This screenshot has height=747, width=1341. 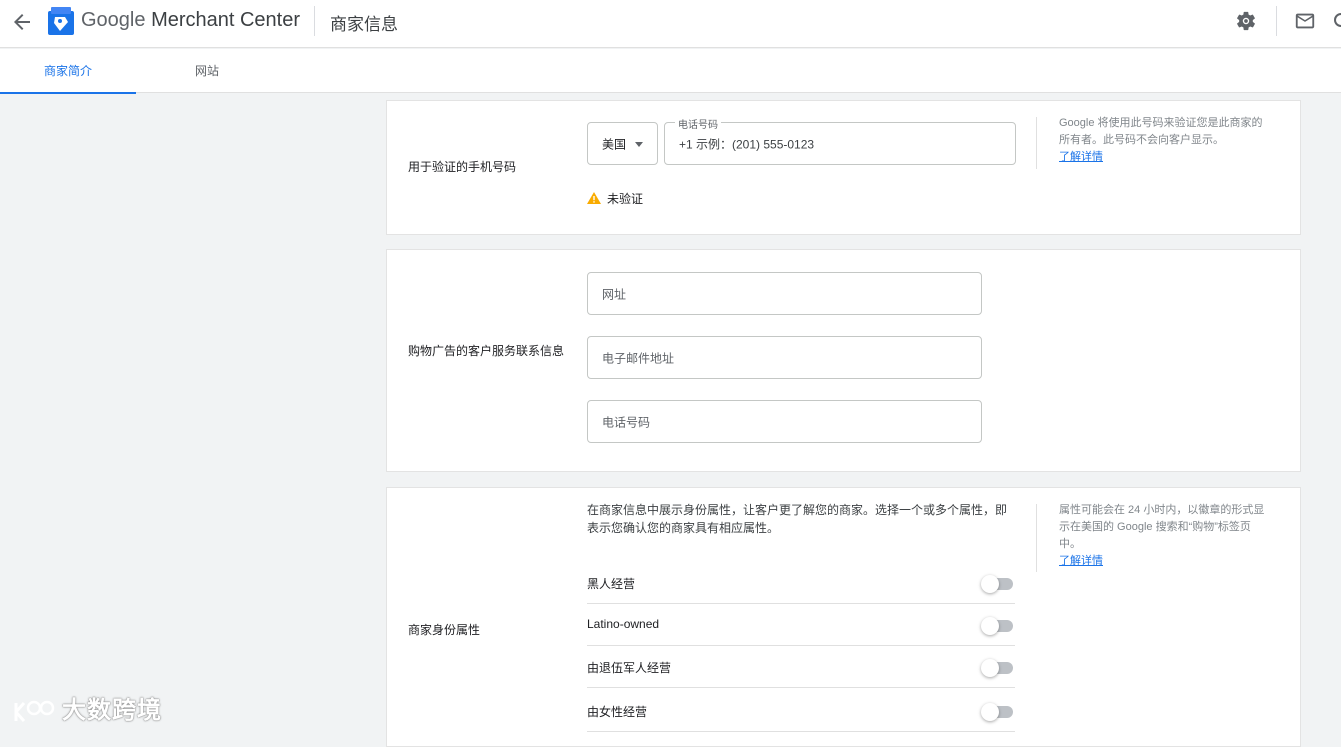 I want to click on attribute-label: Latino-owned, so click(x=623, y=624).